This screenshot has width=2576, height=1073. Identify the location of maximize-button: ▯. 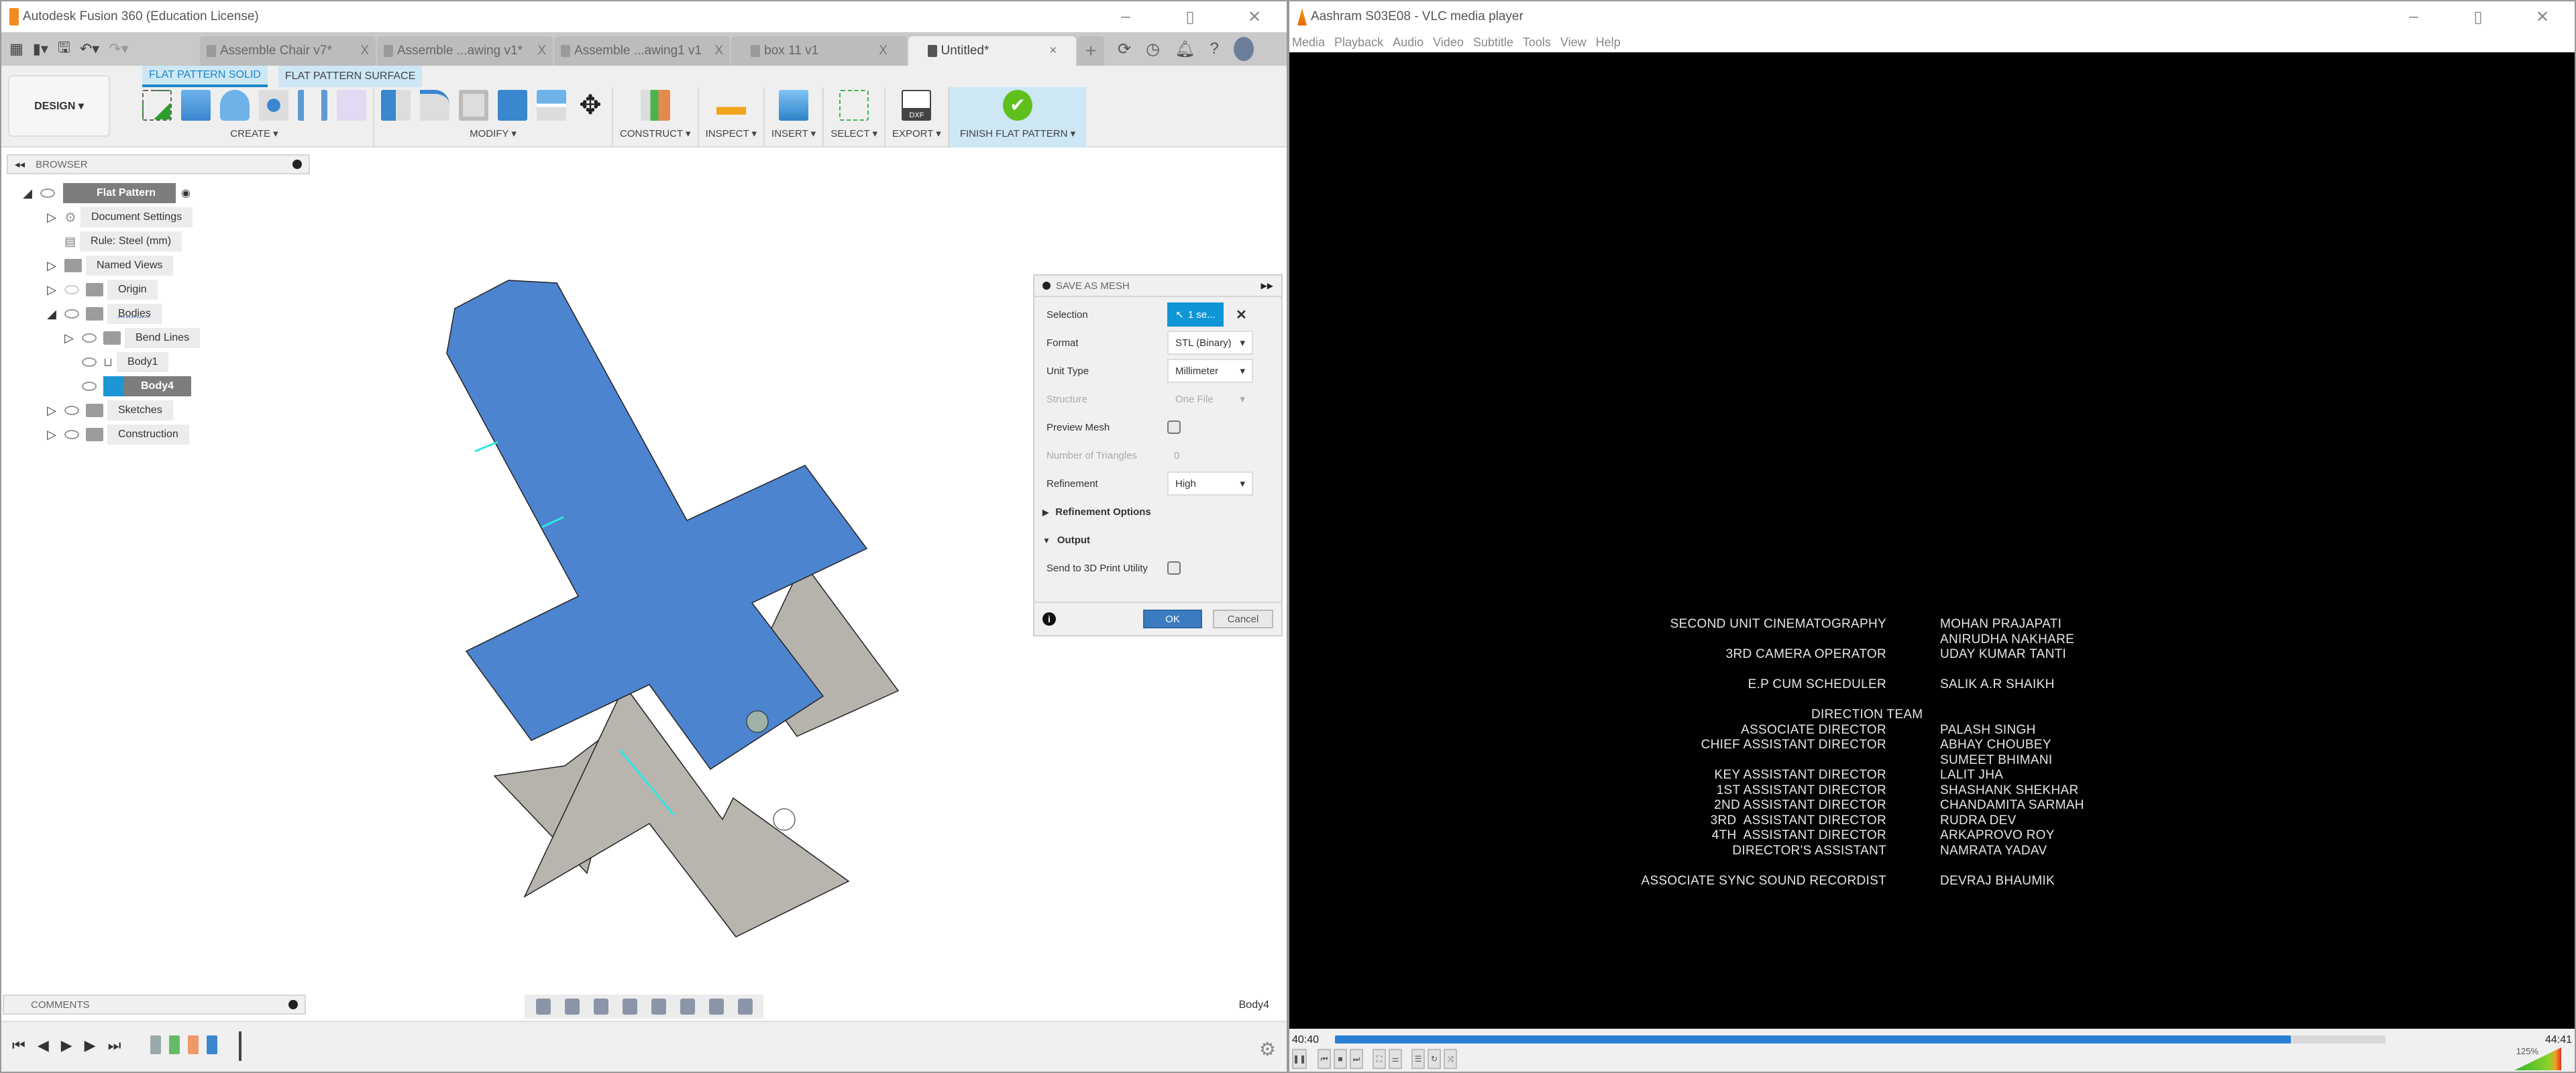
(1190, 17).